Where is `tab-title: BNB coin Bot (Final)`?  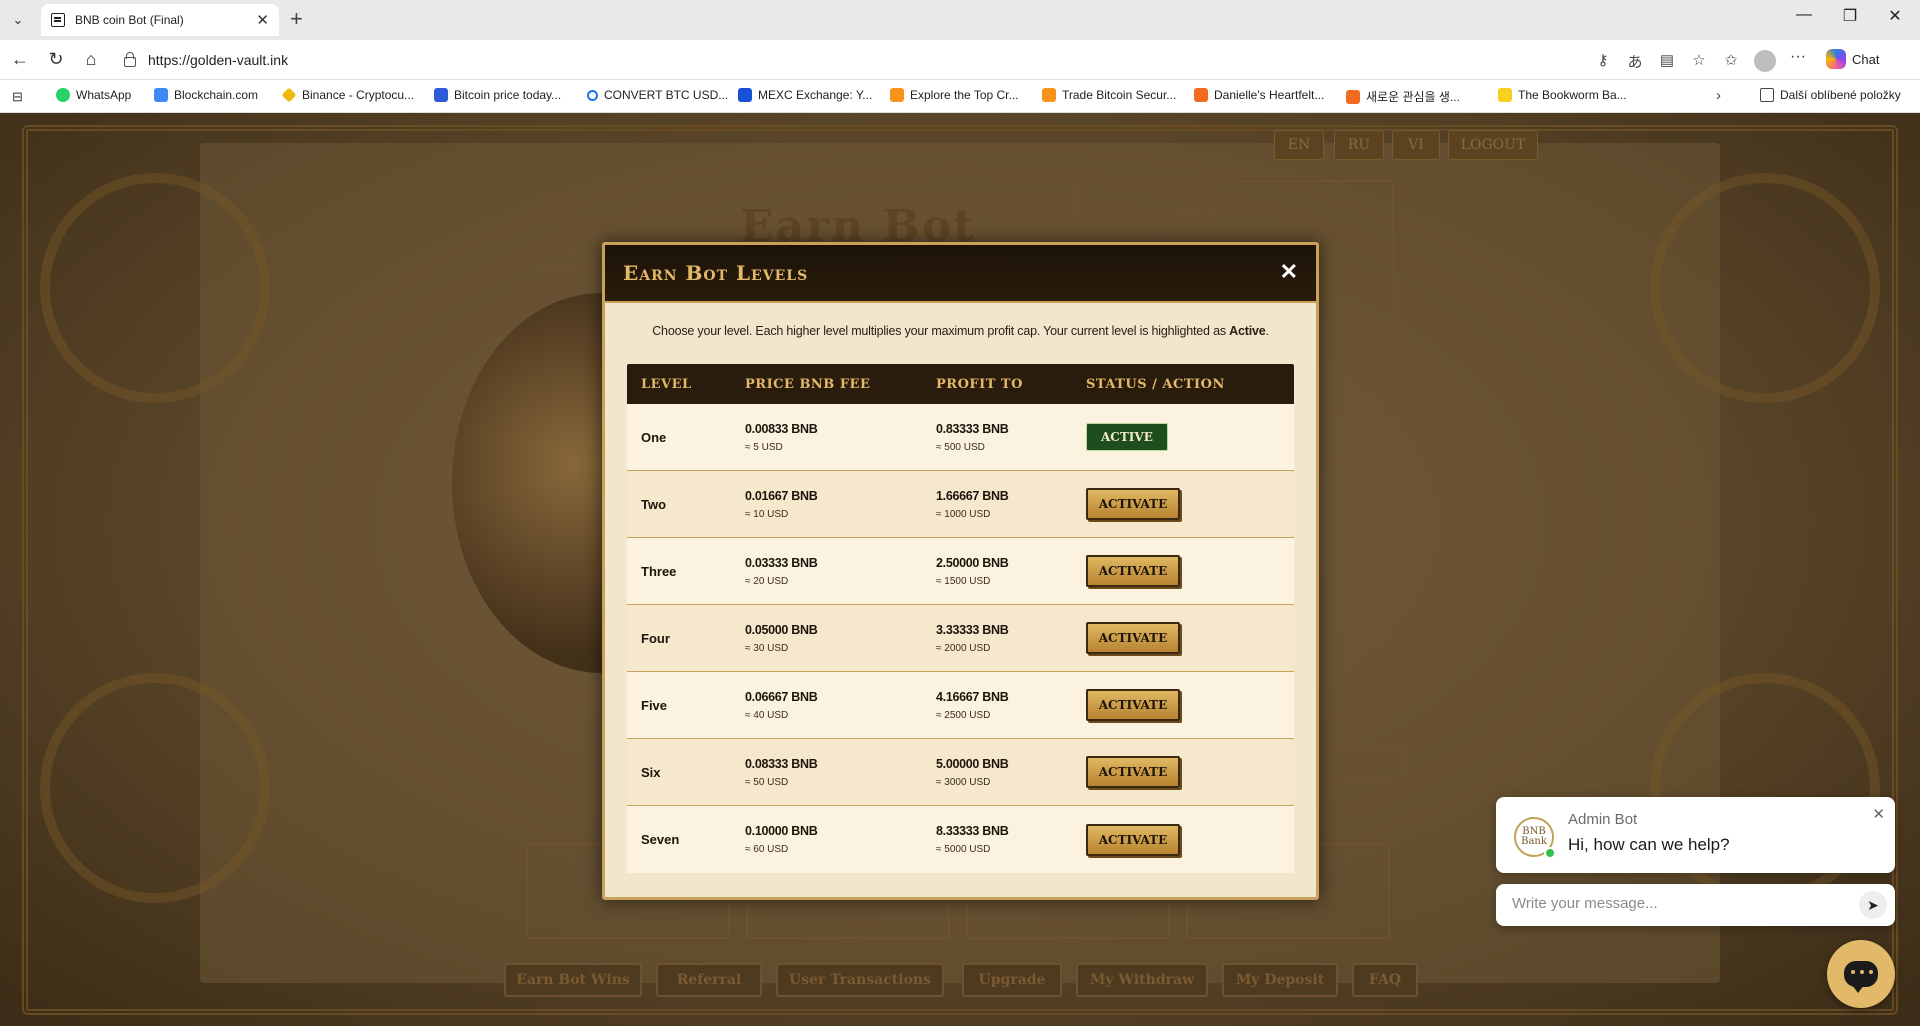 tab-title: BNB coin Bot (Final) is located at coordinates (129, 20).